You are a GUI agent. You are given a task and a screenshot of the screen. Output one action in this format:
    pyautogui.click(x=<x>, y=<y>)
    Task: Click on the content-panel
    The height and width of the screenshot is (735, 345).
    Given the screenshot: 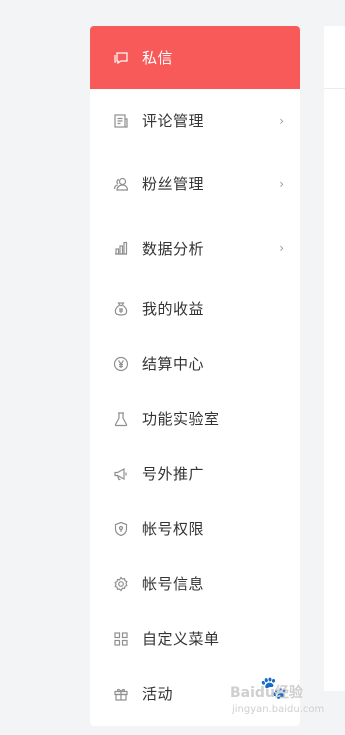 What is the action you would take?
    pyautogui.click(x=334, y=358)
    